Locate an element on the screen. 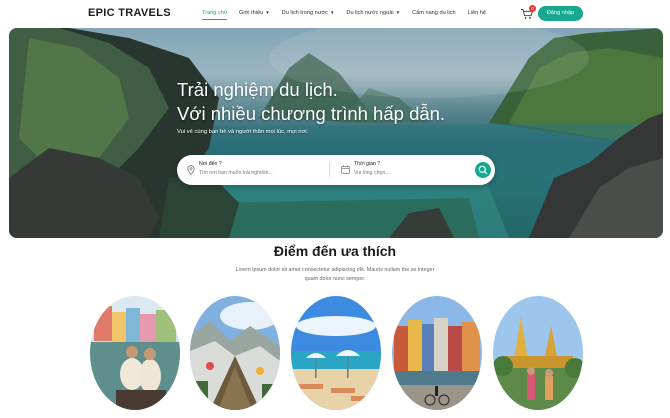 The width and height of the screenshot is (670, 418). nav-item-contact: Liên hệ is located at coordinates (477, 13).